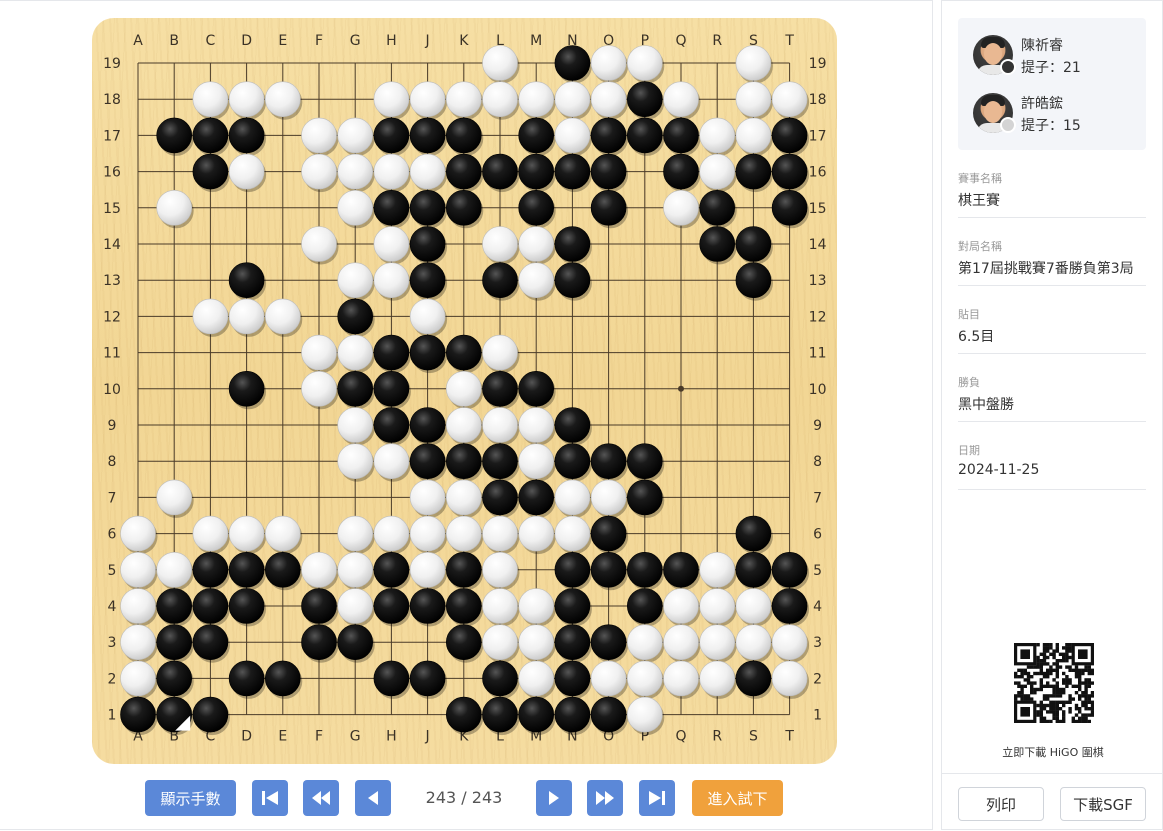  I want to click on back-ten-moves-button, so click(321, 798).